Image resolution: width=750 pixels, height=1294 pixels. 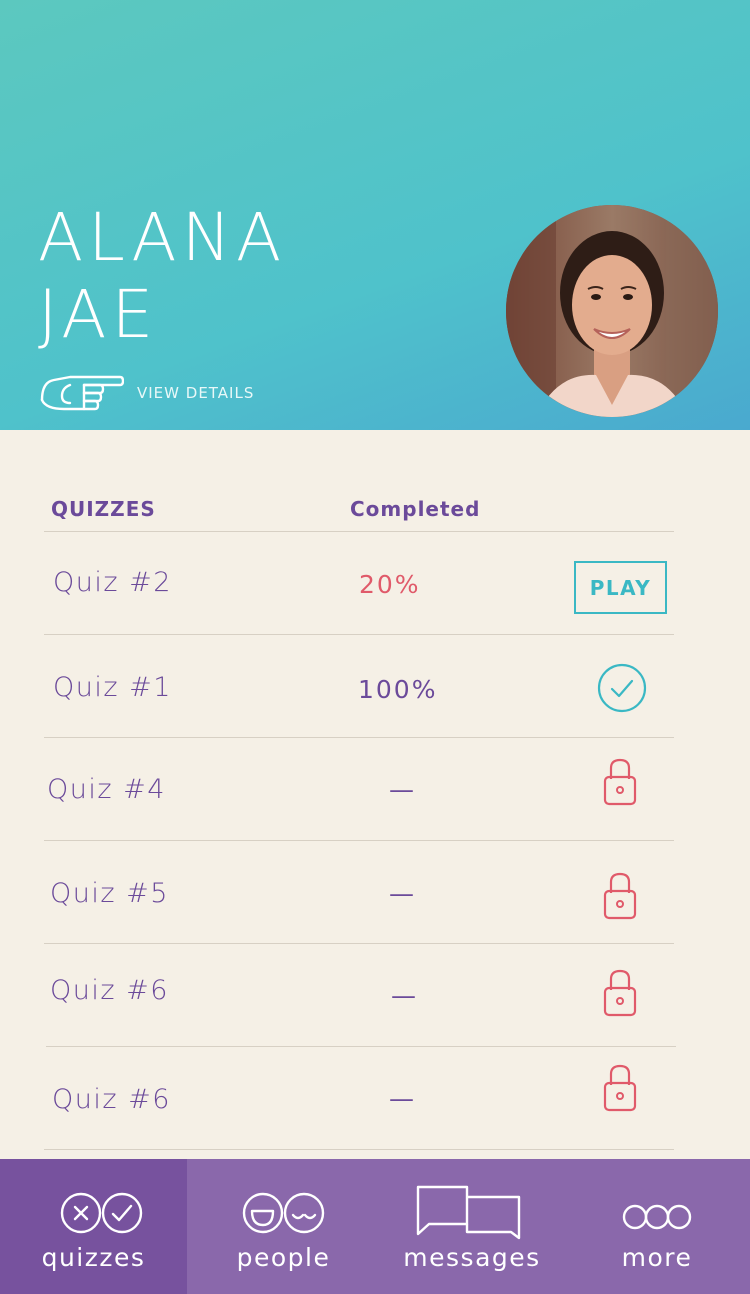 I want to click on completed-check-icon, so click(x=622, y=688).